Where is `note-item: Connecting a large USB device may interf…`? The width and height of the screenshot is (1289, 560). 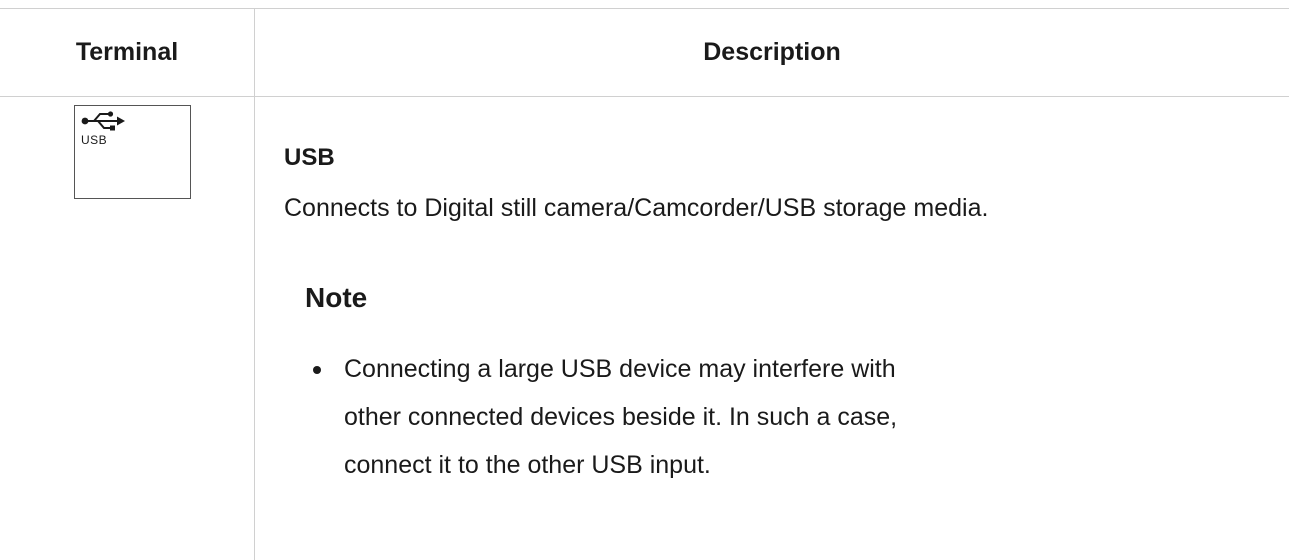
note-item: Connecting a large USB device may interf… is located at coordinates (625, 417).